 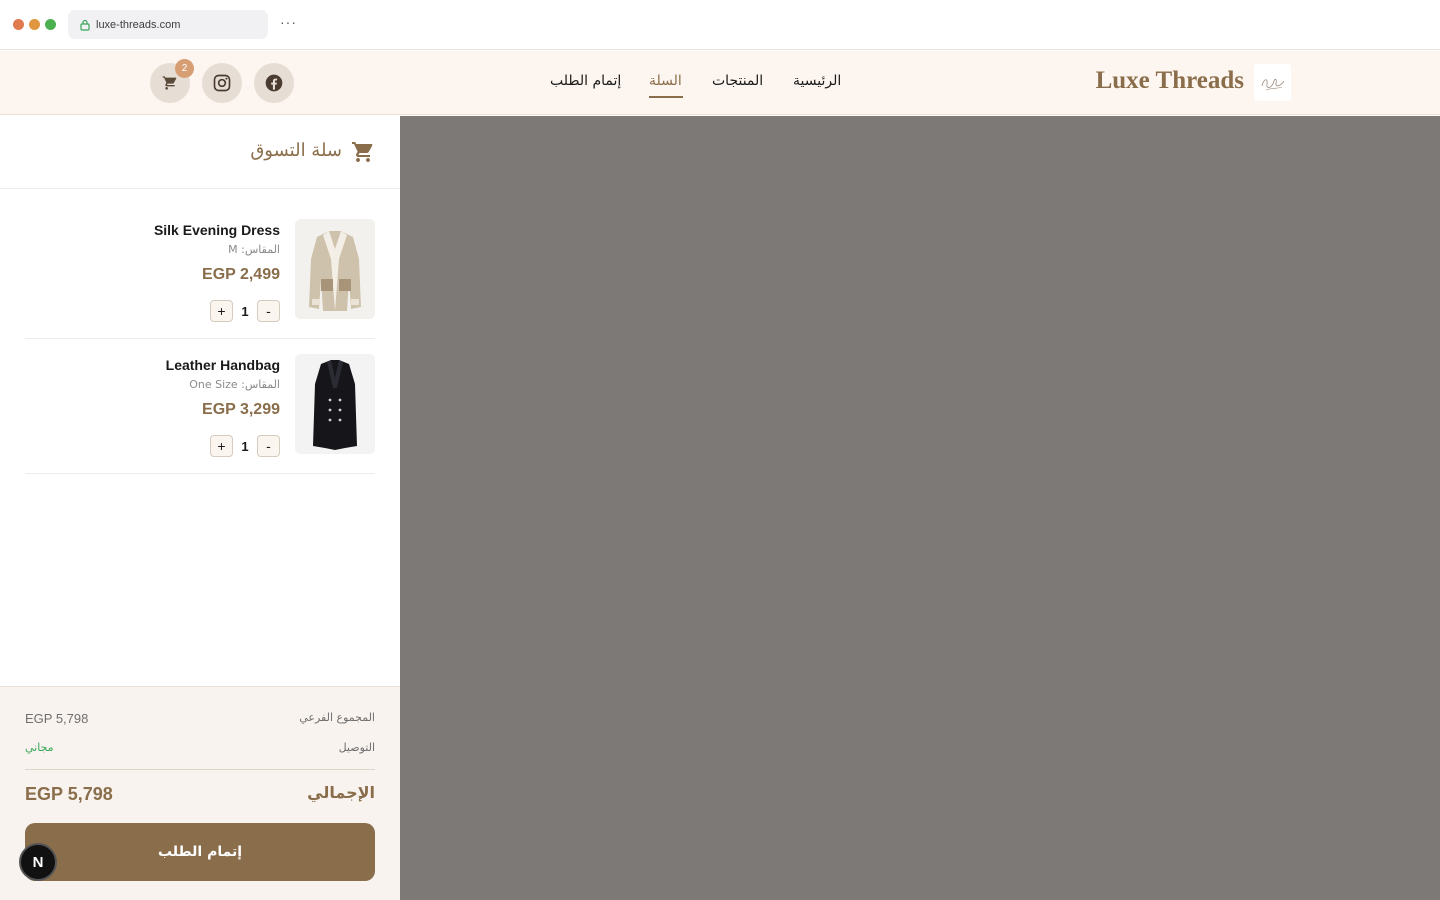 What do you see at coordinates (184, 68) in the screenshot?
I see `cart-count-badge: 2` at bounding box center [184, 68].